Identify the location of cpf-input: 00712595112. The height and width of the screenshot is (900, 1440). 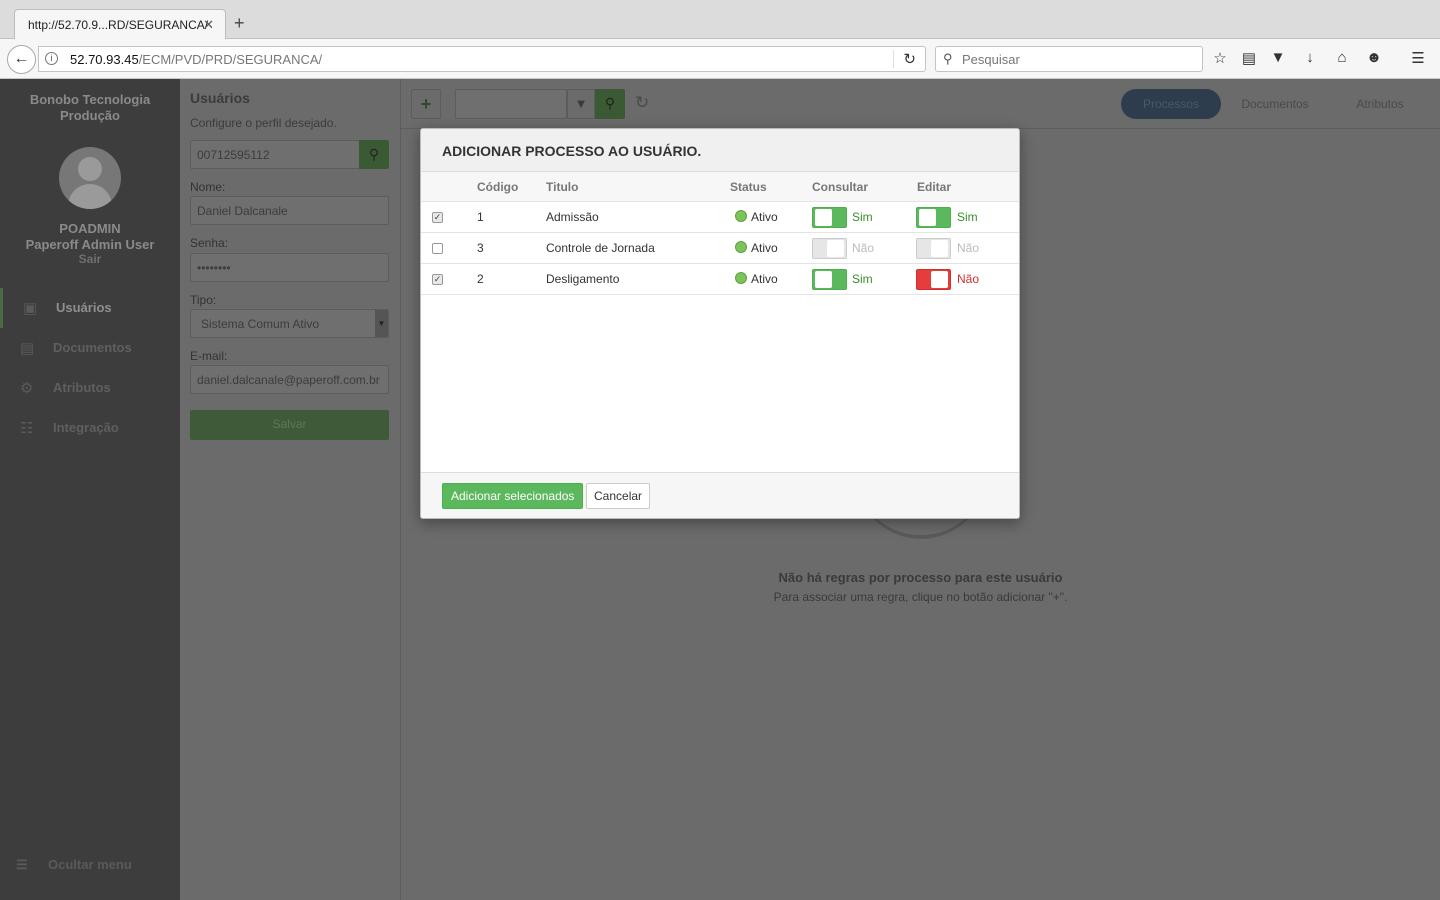
(275, 154).